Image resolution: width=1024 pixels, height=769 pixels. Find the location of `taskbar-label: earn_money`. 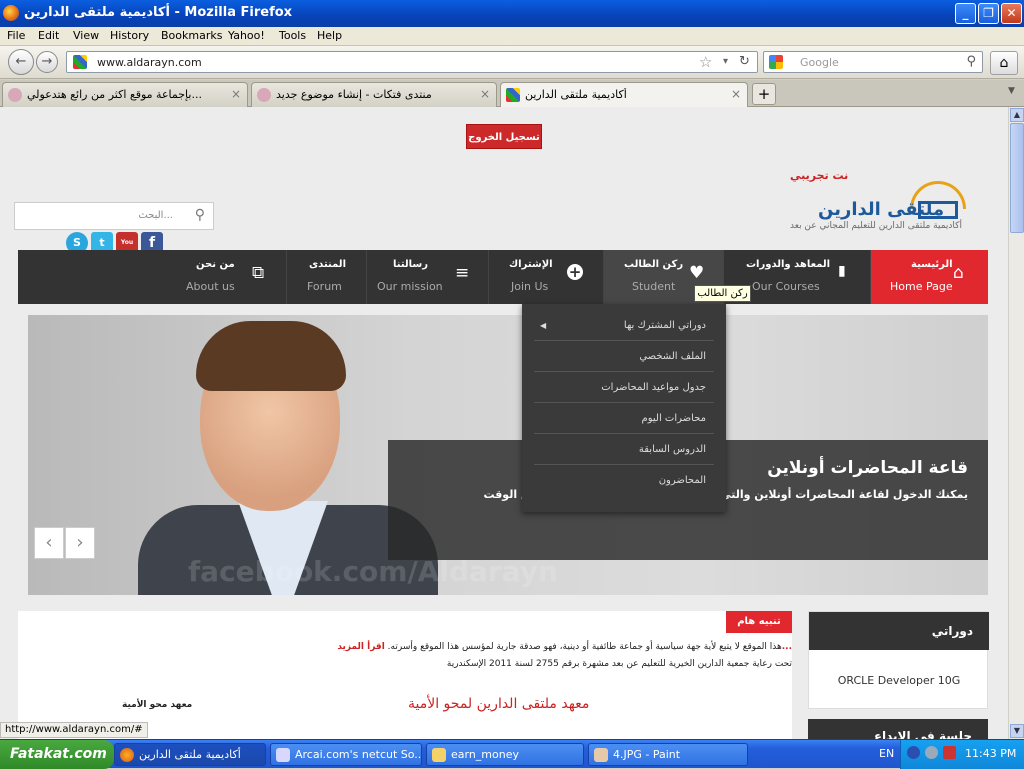

taskbar-label: earn_money is located at coordinates (485, 754).